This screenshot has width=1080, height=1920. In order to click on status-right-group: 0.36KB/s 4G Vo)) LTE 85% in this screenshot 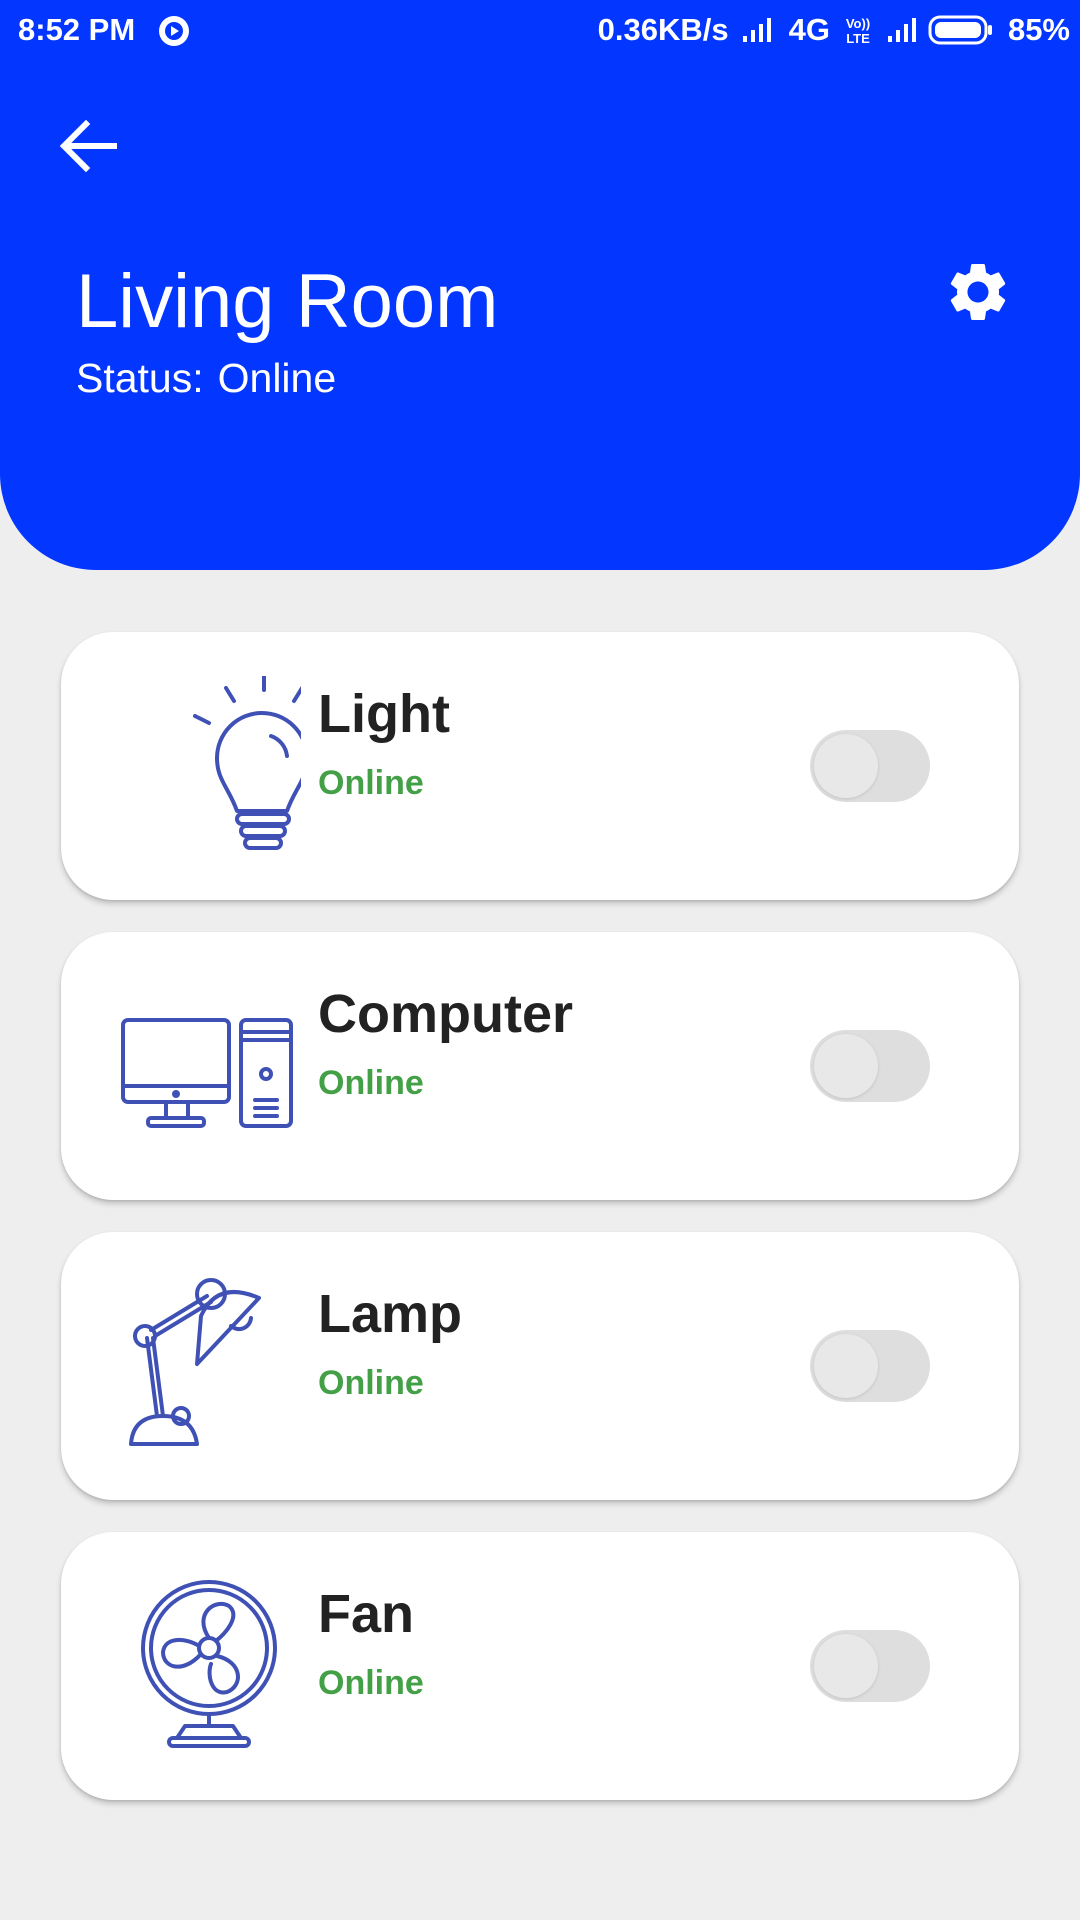, I will do `click(834, 30)`.